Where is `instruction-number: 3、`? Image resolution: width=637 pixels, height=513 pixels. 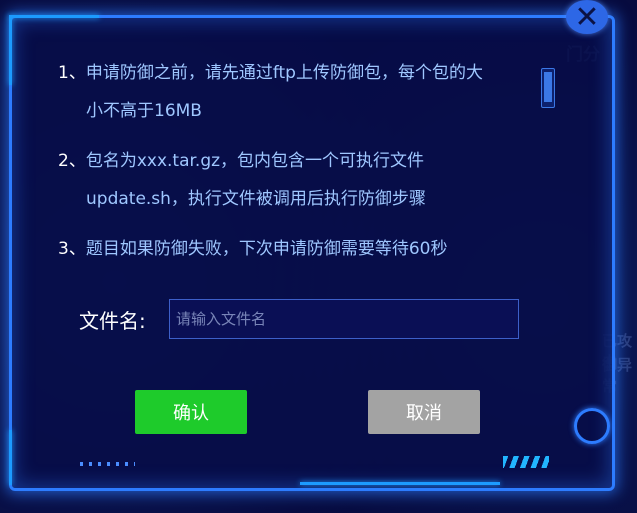
instruction-number: 3、 is located at coordinates (72, 249).